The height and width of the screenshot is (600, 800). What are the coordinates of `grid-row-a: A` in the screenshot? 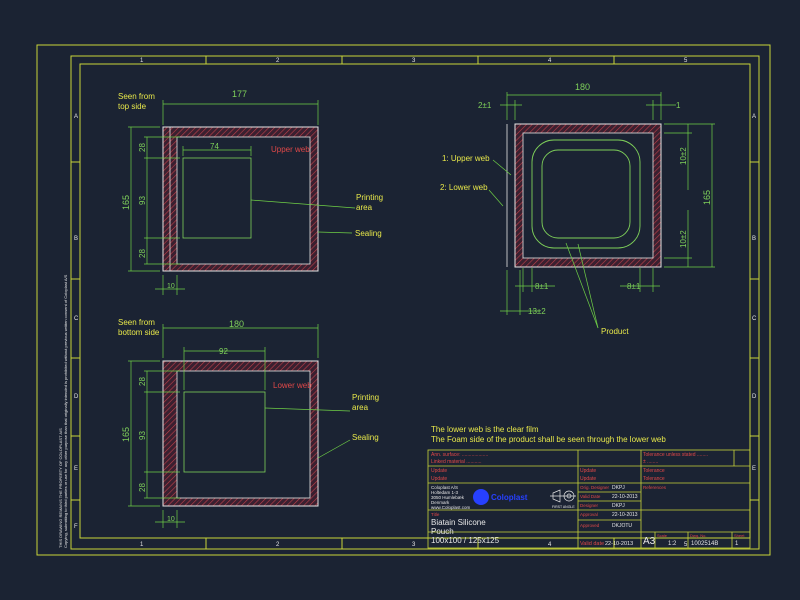 It's located at (76, 117).